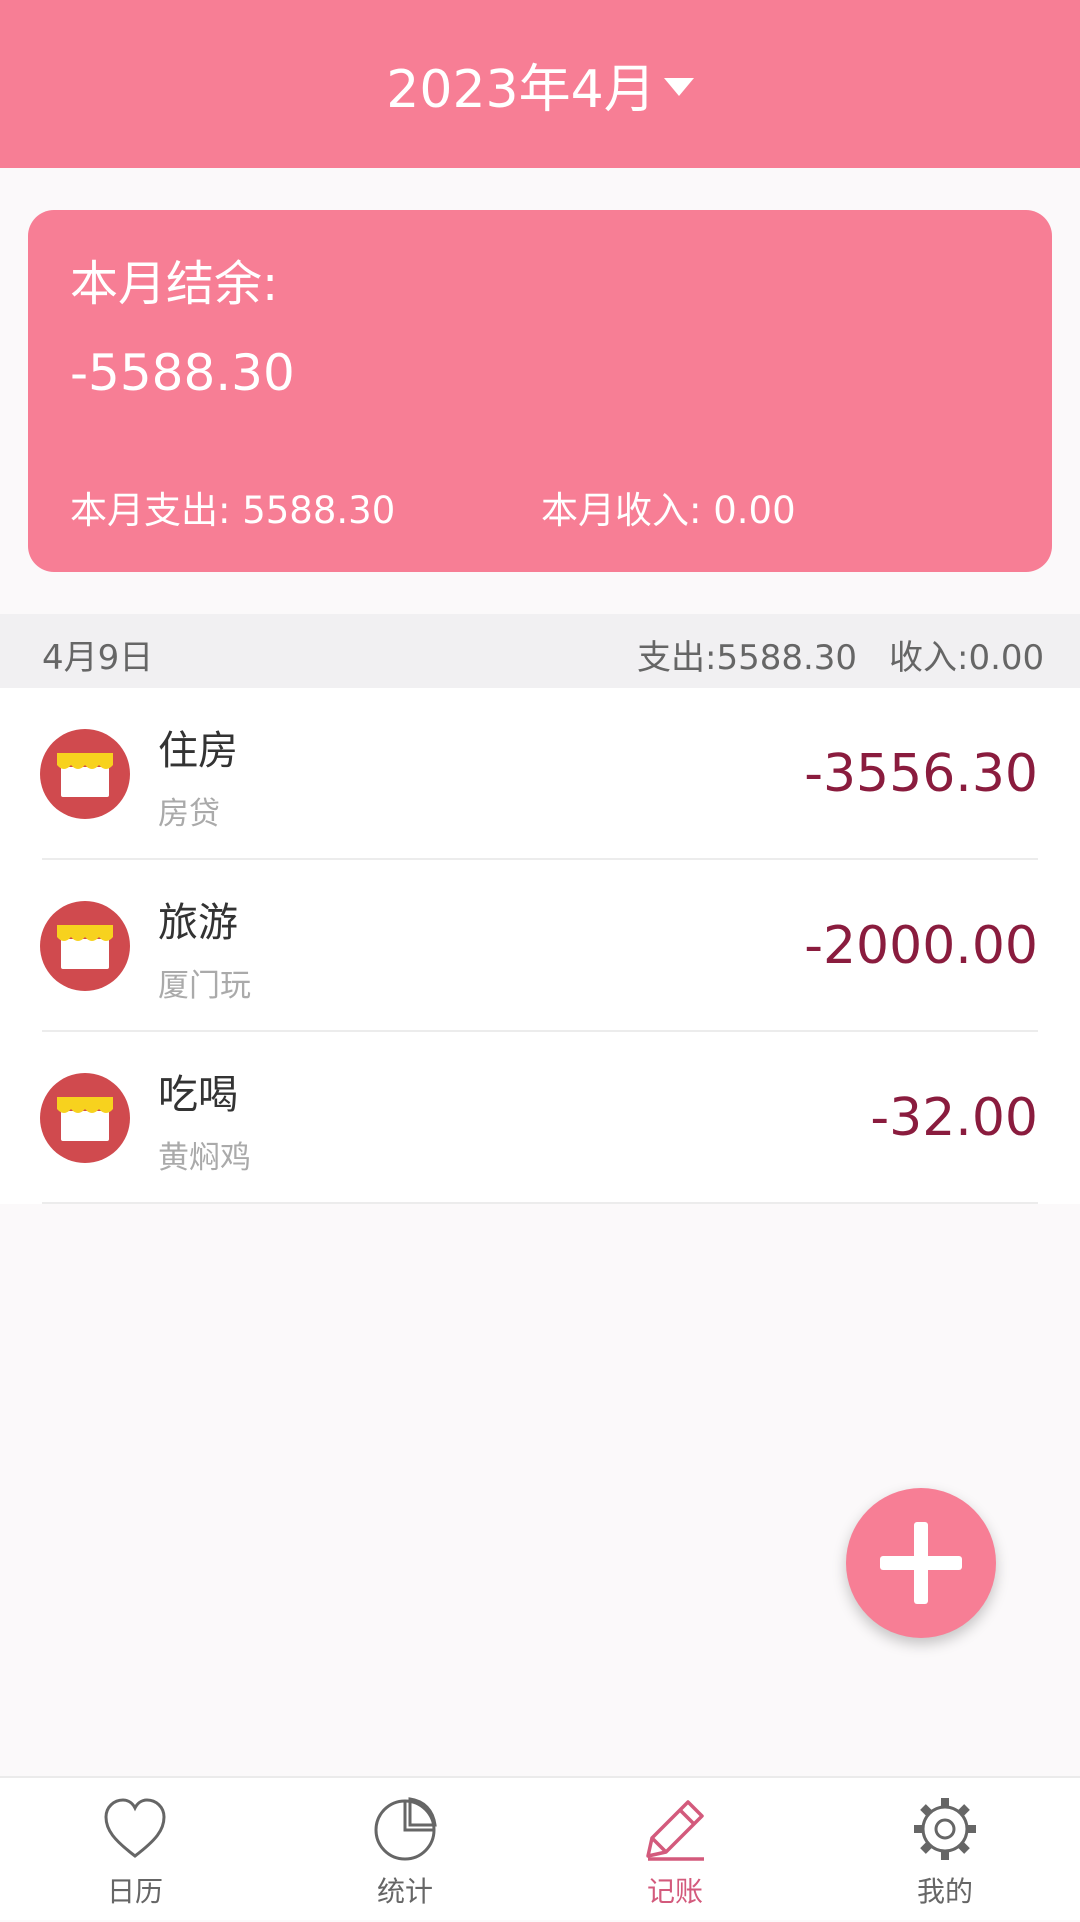 The image size is (1080, 1922). Describe the element at coordinates (678, 87) in the screenshot. I see `caret-down-icon` at that location.